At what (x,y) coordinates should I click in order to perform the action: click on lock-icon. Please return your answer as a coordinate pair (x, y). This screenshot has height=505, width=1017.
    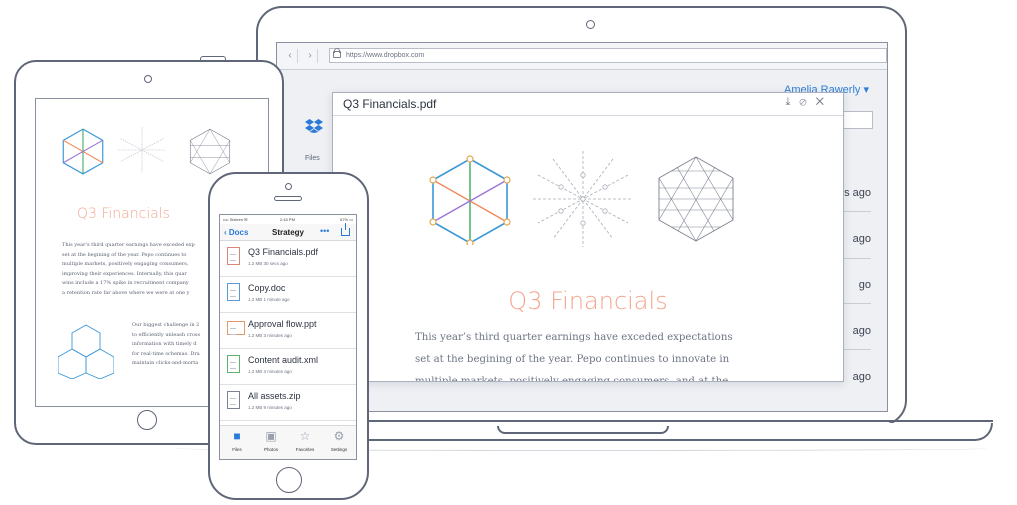
    Looking at the image, I should click on (337, 53).